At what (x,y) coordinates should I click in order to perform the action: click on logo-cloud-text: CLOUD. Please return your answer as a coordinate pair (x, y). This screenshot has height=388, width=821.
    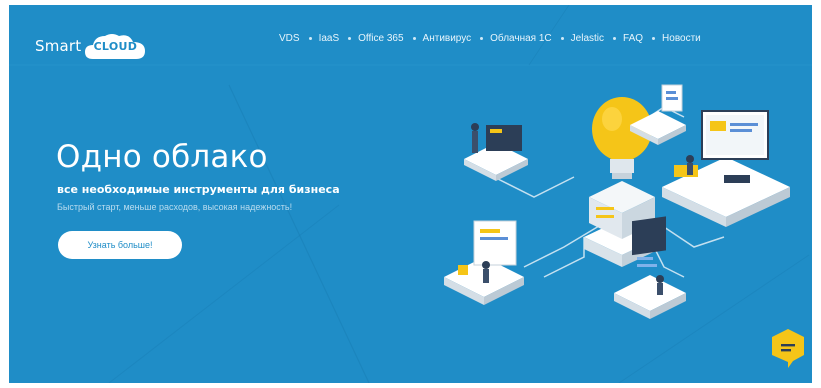
    Looking at the image, I should click on (115, 46).